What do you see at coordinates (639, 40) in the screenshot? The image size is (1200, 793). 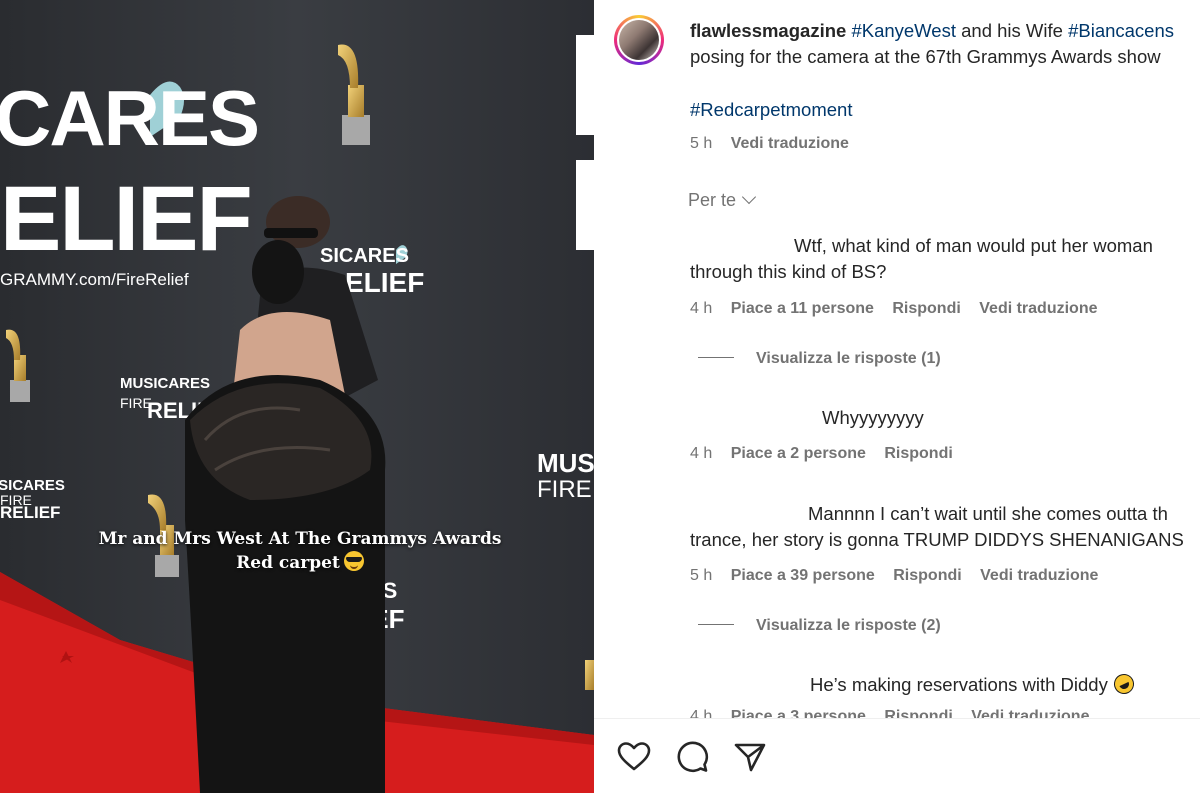 I see `avatar` at bounding box center [639, 40].